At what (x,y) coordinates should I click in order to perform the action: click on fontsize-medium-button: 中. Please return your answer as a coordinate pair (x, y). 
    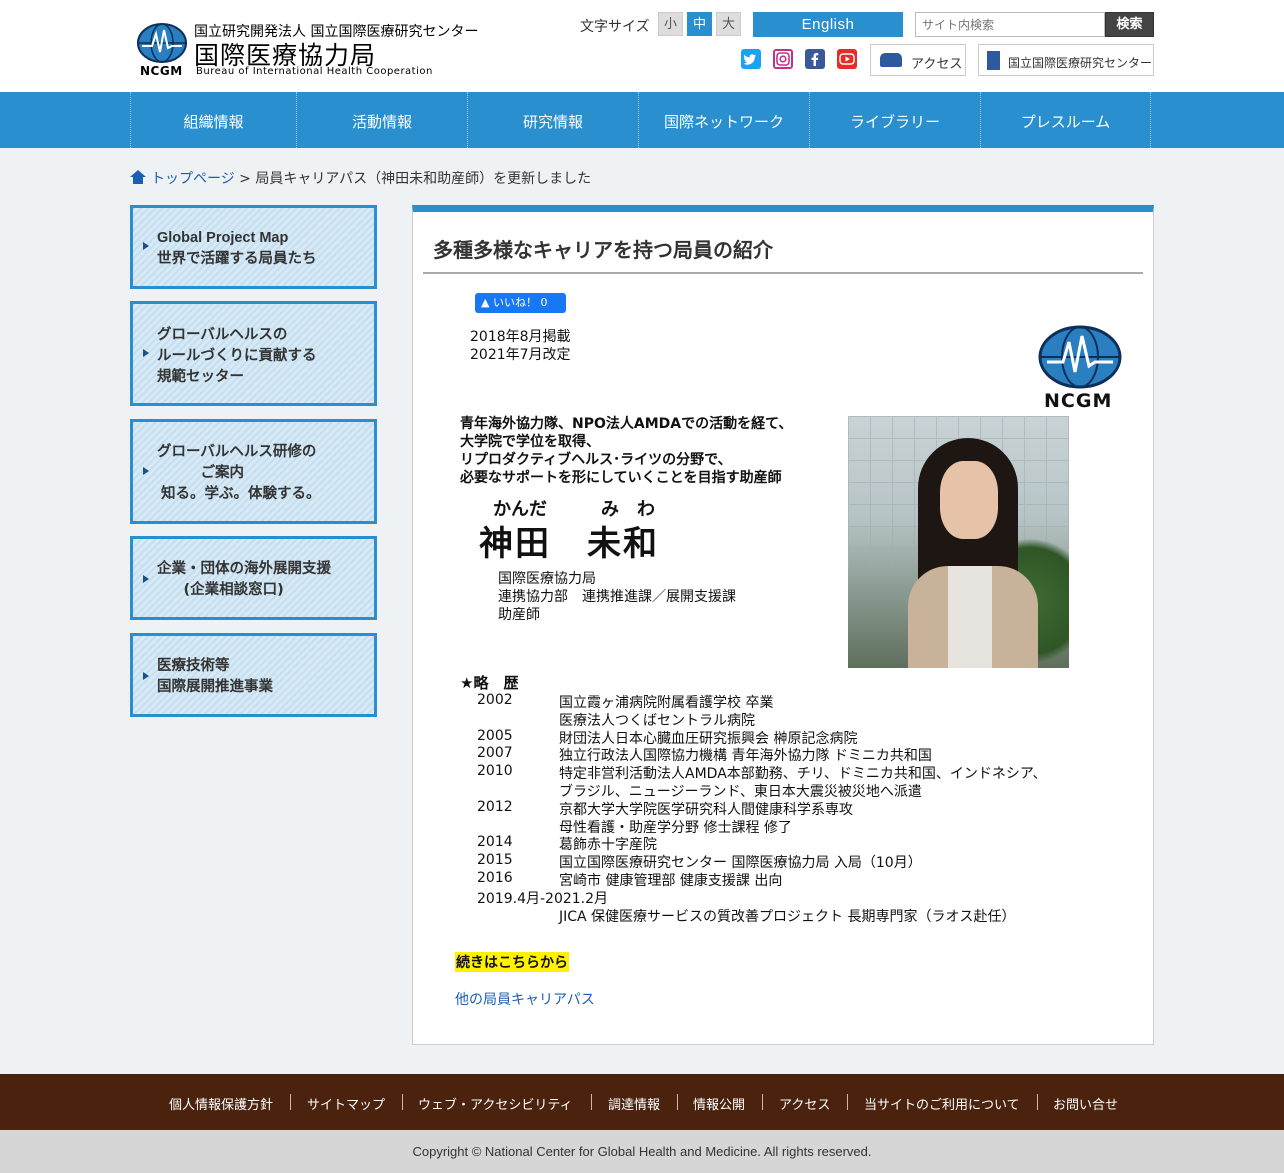
    Looking at the image, I should click on (699, 24).